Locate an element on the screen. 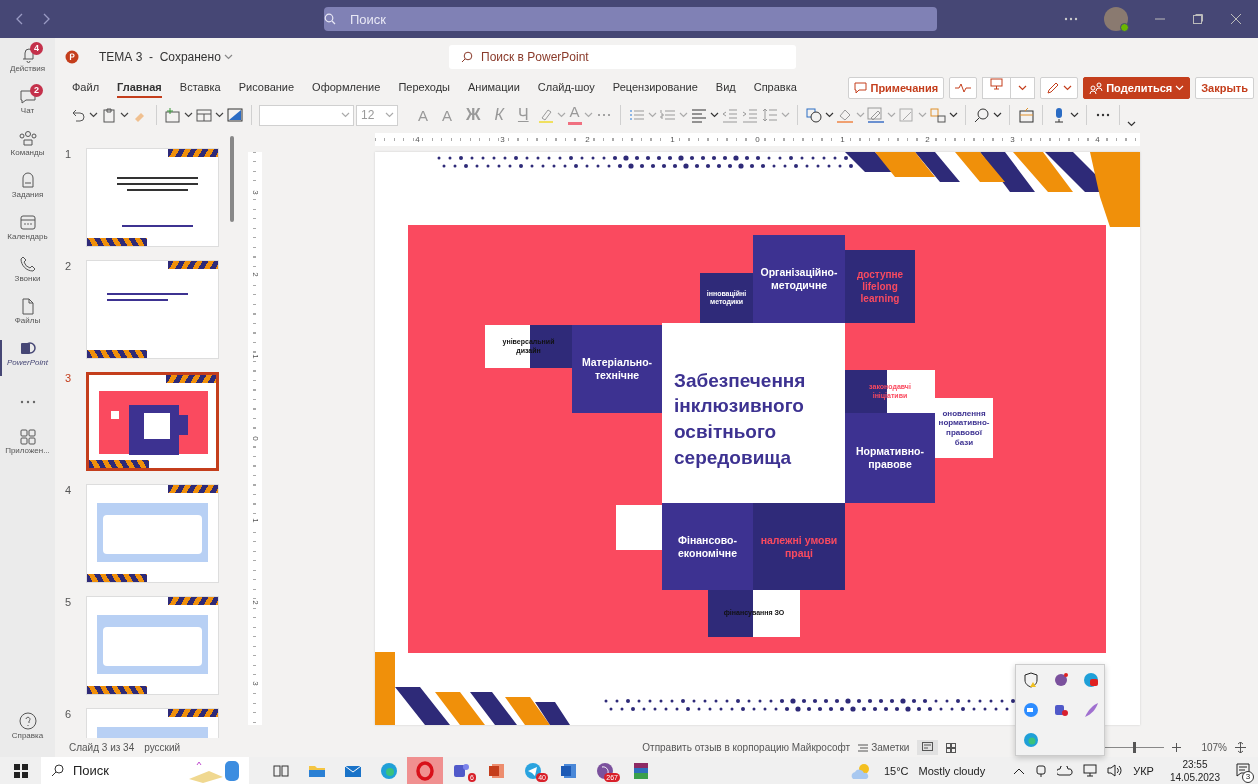  designer-icon is located at coordinates (1025, 115).